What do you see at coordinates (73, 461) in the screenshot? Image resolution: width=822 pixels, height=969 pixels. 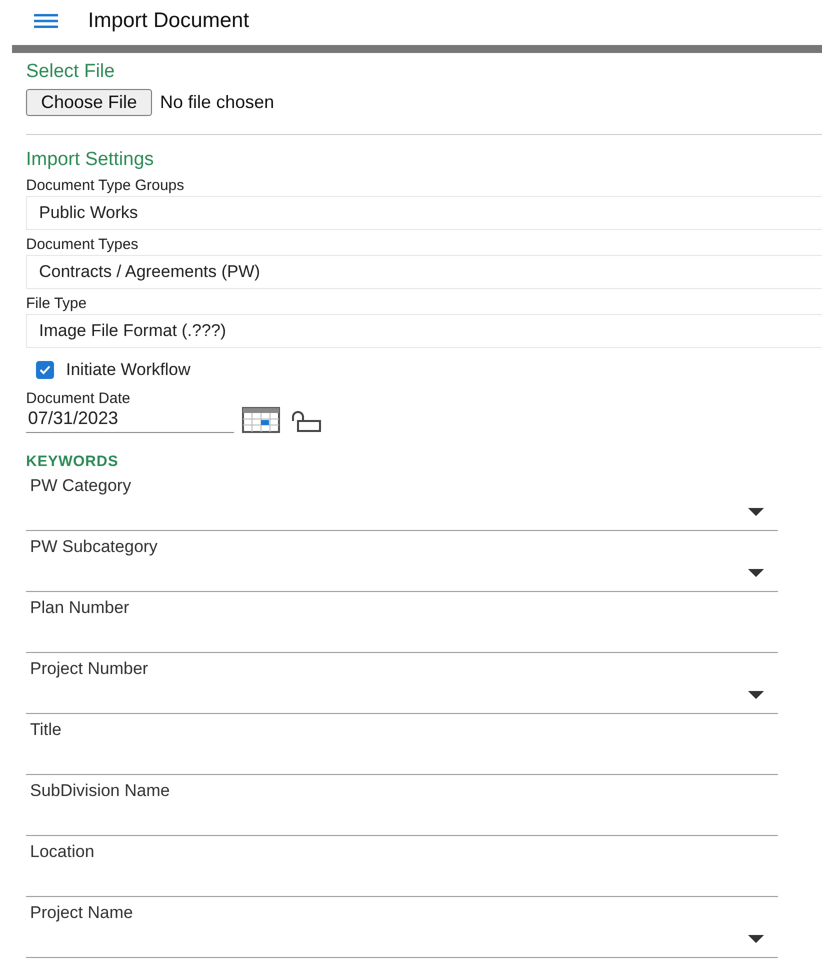 I see `section-heading: KEYWORDS` at bounding box center [73, 461].